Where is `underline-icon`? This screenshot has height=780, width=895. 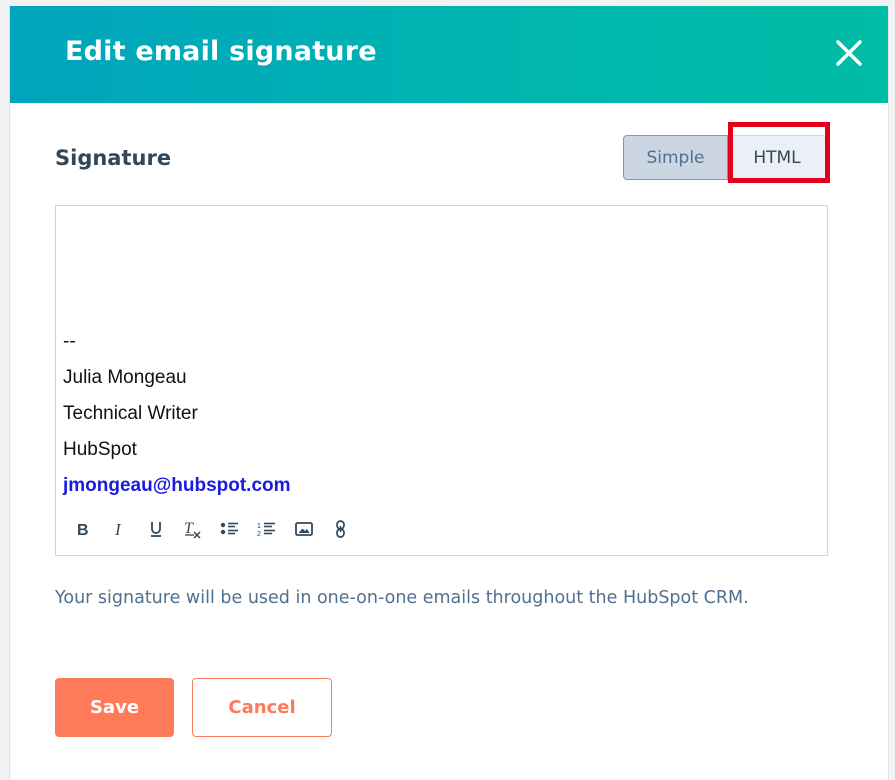 underline-icon is located at coordinates (156, 529).